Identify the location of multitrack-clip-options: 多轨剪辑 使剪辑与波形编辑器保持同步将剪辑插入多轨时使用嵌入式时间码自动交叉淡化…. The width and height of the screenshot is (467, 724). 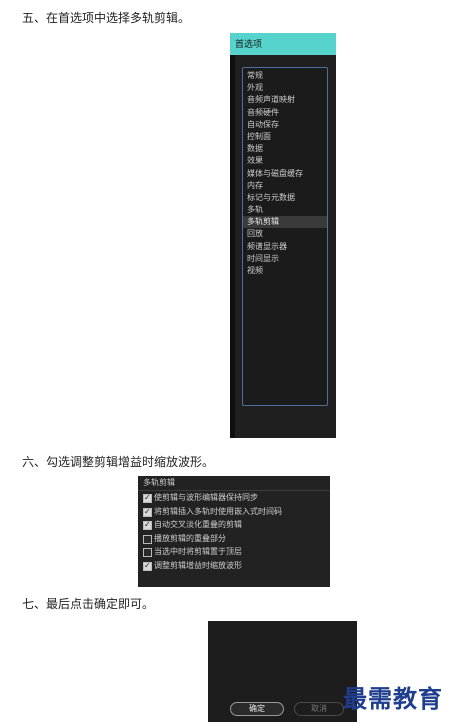
(234, 531).